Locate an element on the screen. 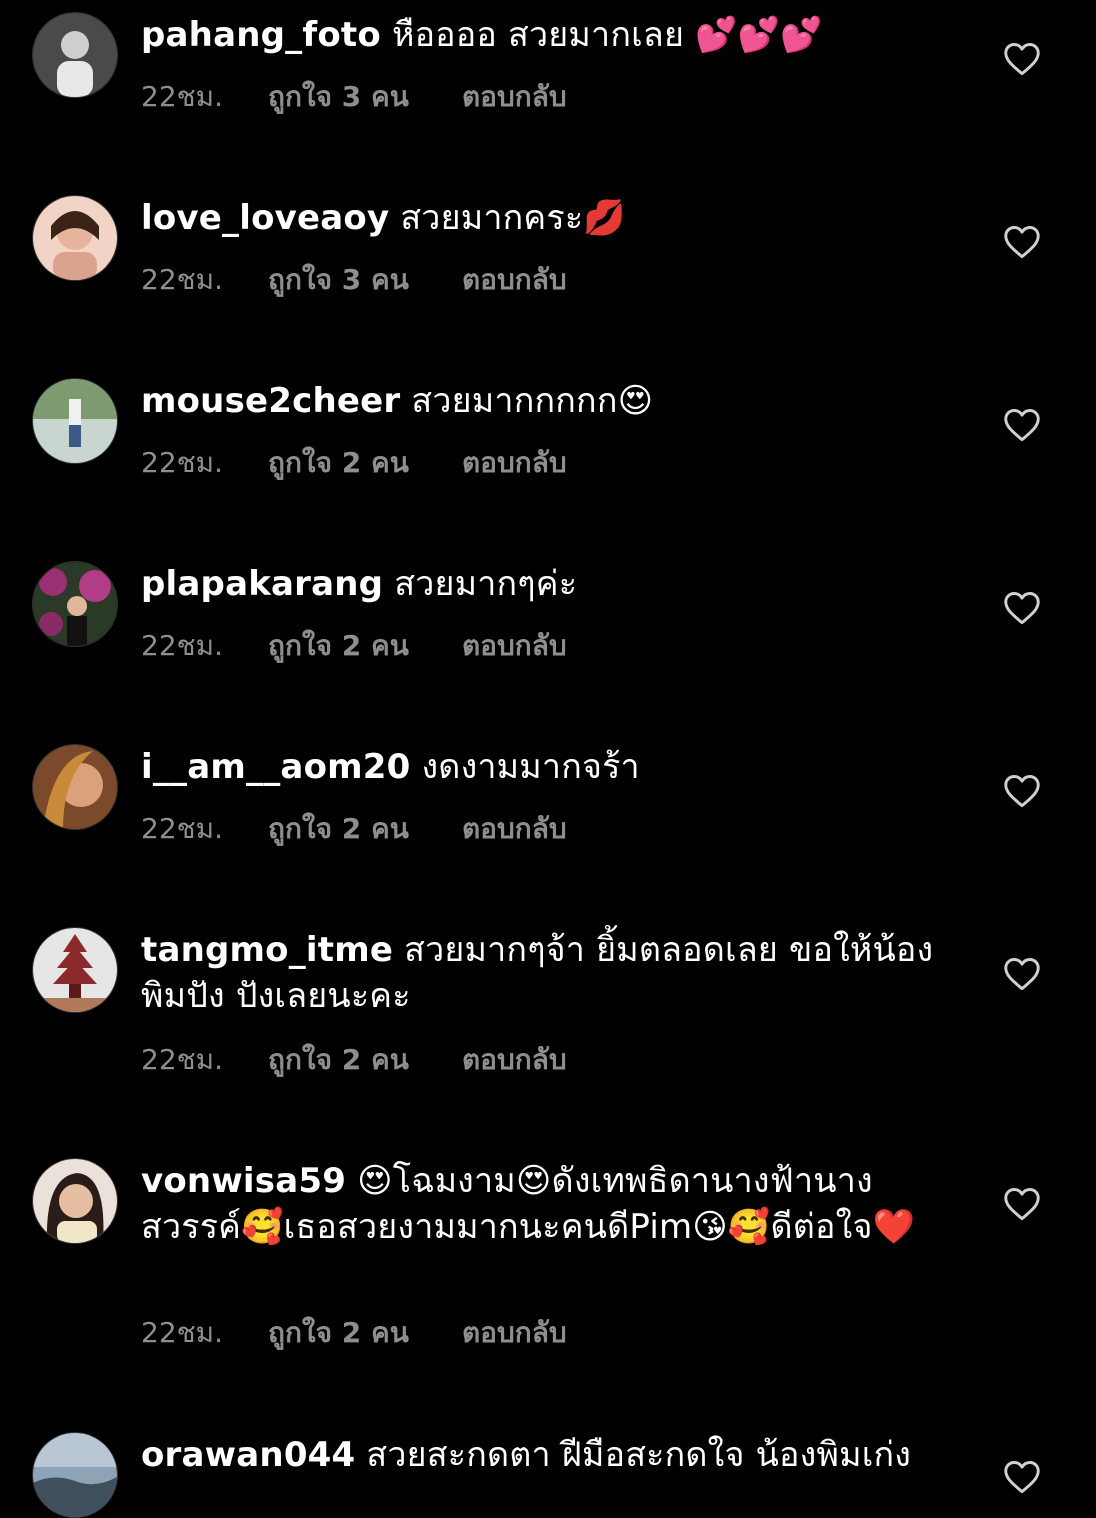 The width and height of the screenshot is (1096, 1518). comment-username: mouse2cheer is located at coordinates (270, 401).